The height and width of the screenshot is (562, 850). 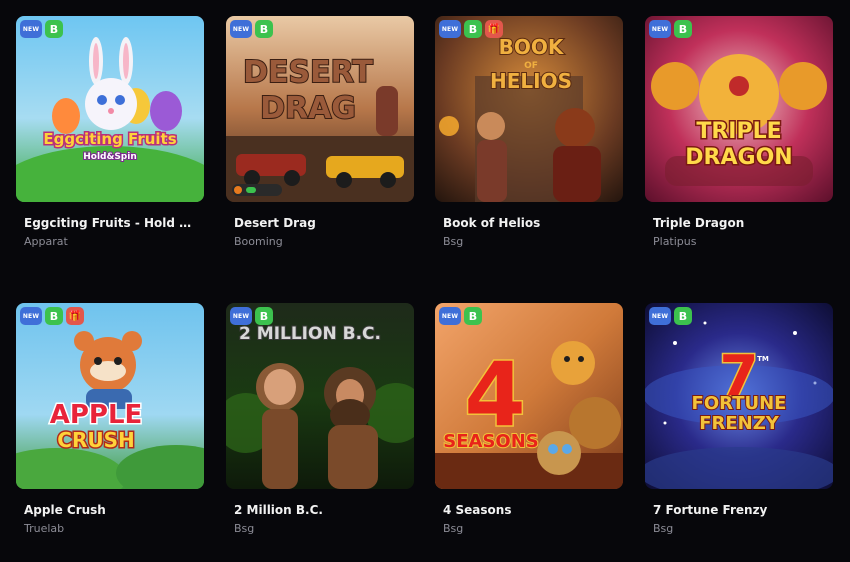 What do you see at coordinates (112, 510) in the screenshot?
I see `game-title: Apple Crush` at bounding box center [112, 510].